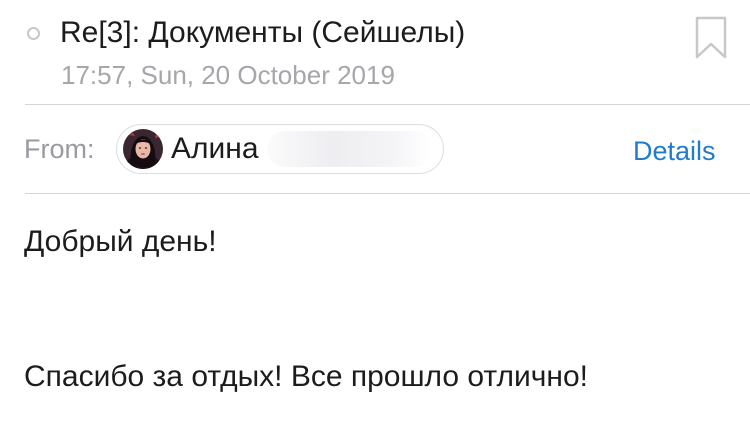  Describe the element at coordinates (228, 75) in the screenshot. I see `message-date: 17:57, Sun, 20 October 2019` at that location.